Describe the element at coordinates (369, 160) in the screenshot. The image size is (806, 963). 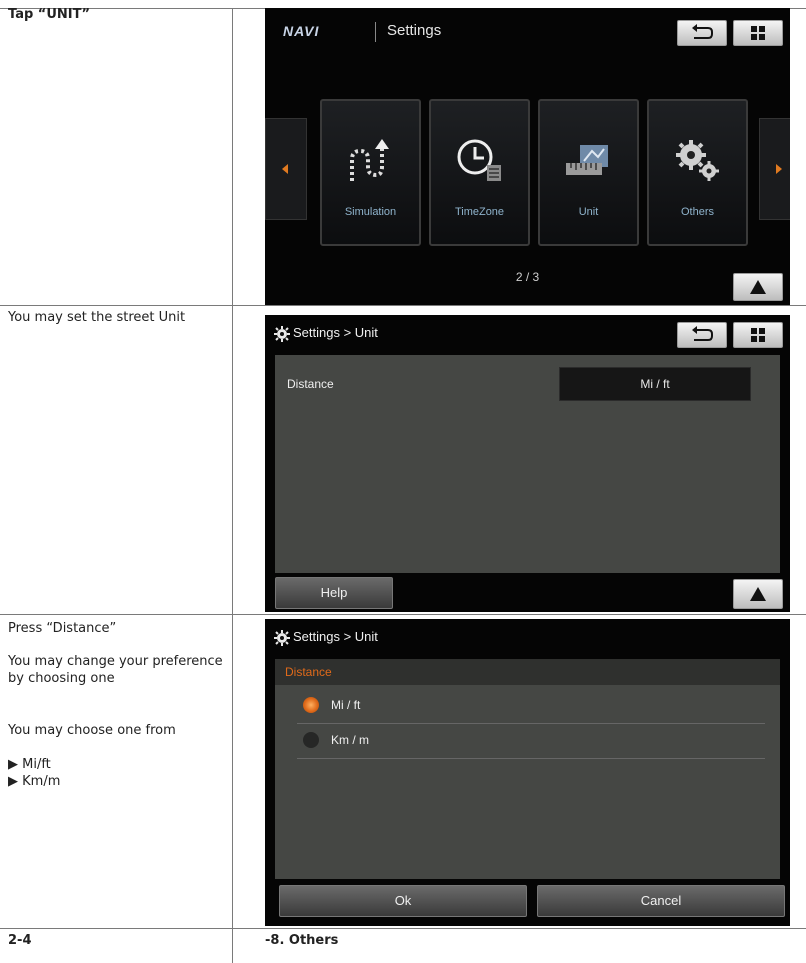
I see `simulation-icon` at that location.